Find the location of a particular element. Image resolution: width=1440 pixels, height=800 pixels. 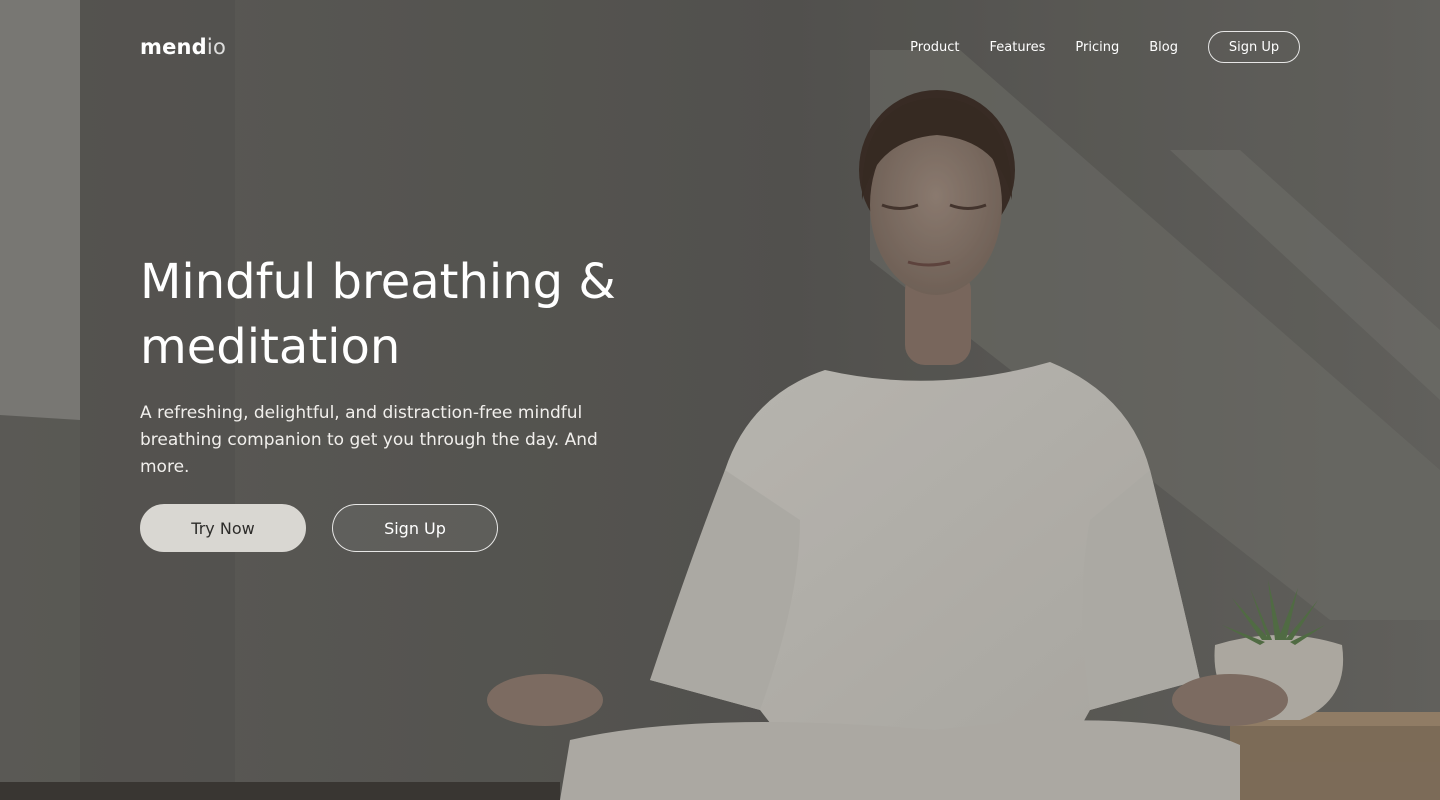

logo-accent: io is located at coordinates (216, 46).